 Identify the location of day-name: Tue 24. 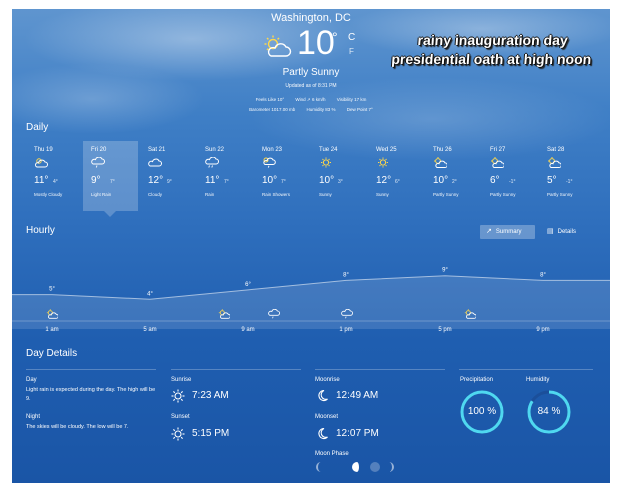
(328, 150).